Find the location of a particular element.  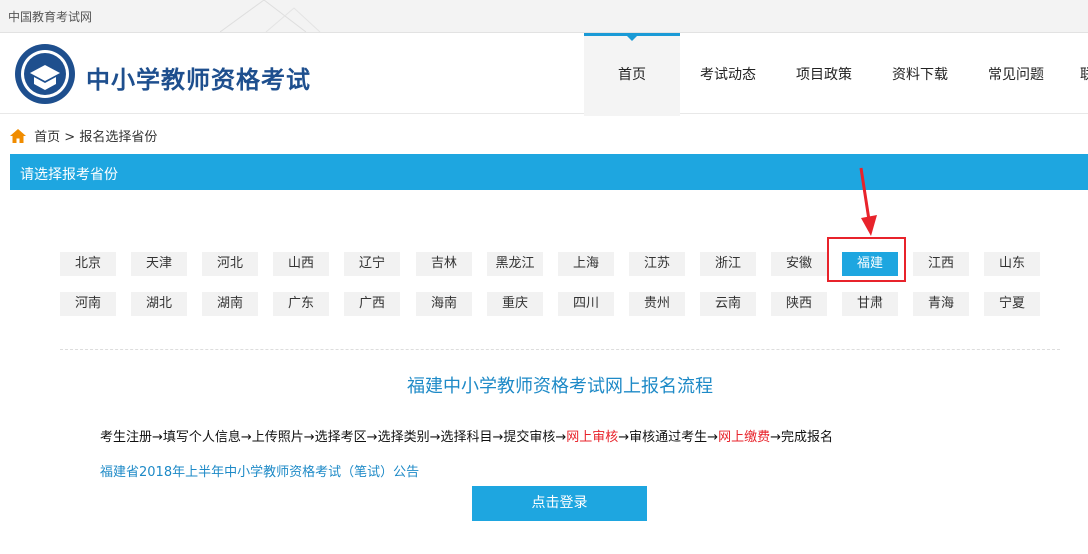

flow-online-payment: 网上缴费 is located at coordinates (744, 437).